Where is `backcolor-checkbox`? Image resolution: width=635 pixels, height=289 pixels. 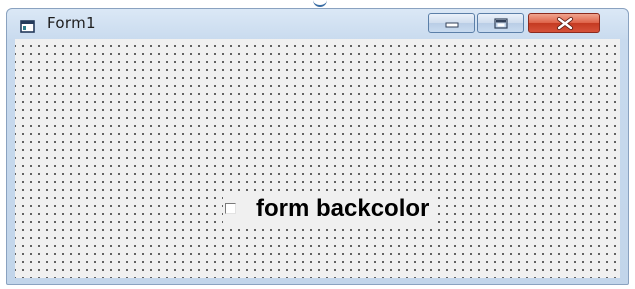
backcolor-checkbox is located at coordinates (230, 208).